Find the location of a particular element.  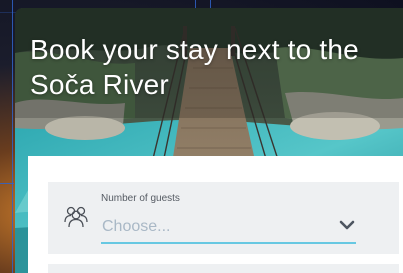

next-form-field is located at coordinates (223, 268).